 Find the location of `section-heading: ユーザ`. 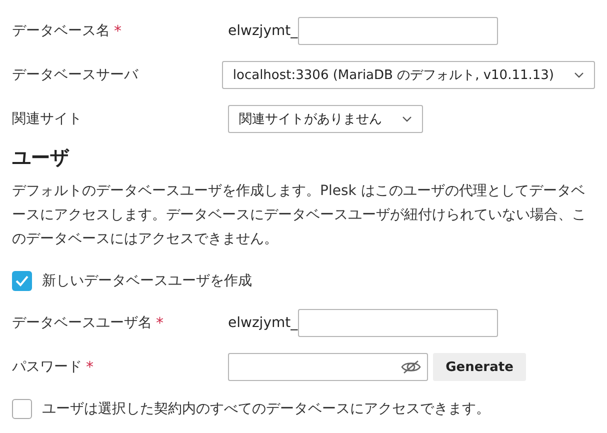

section-heading: ユーザ is located at coordinates (41, 158).